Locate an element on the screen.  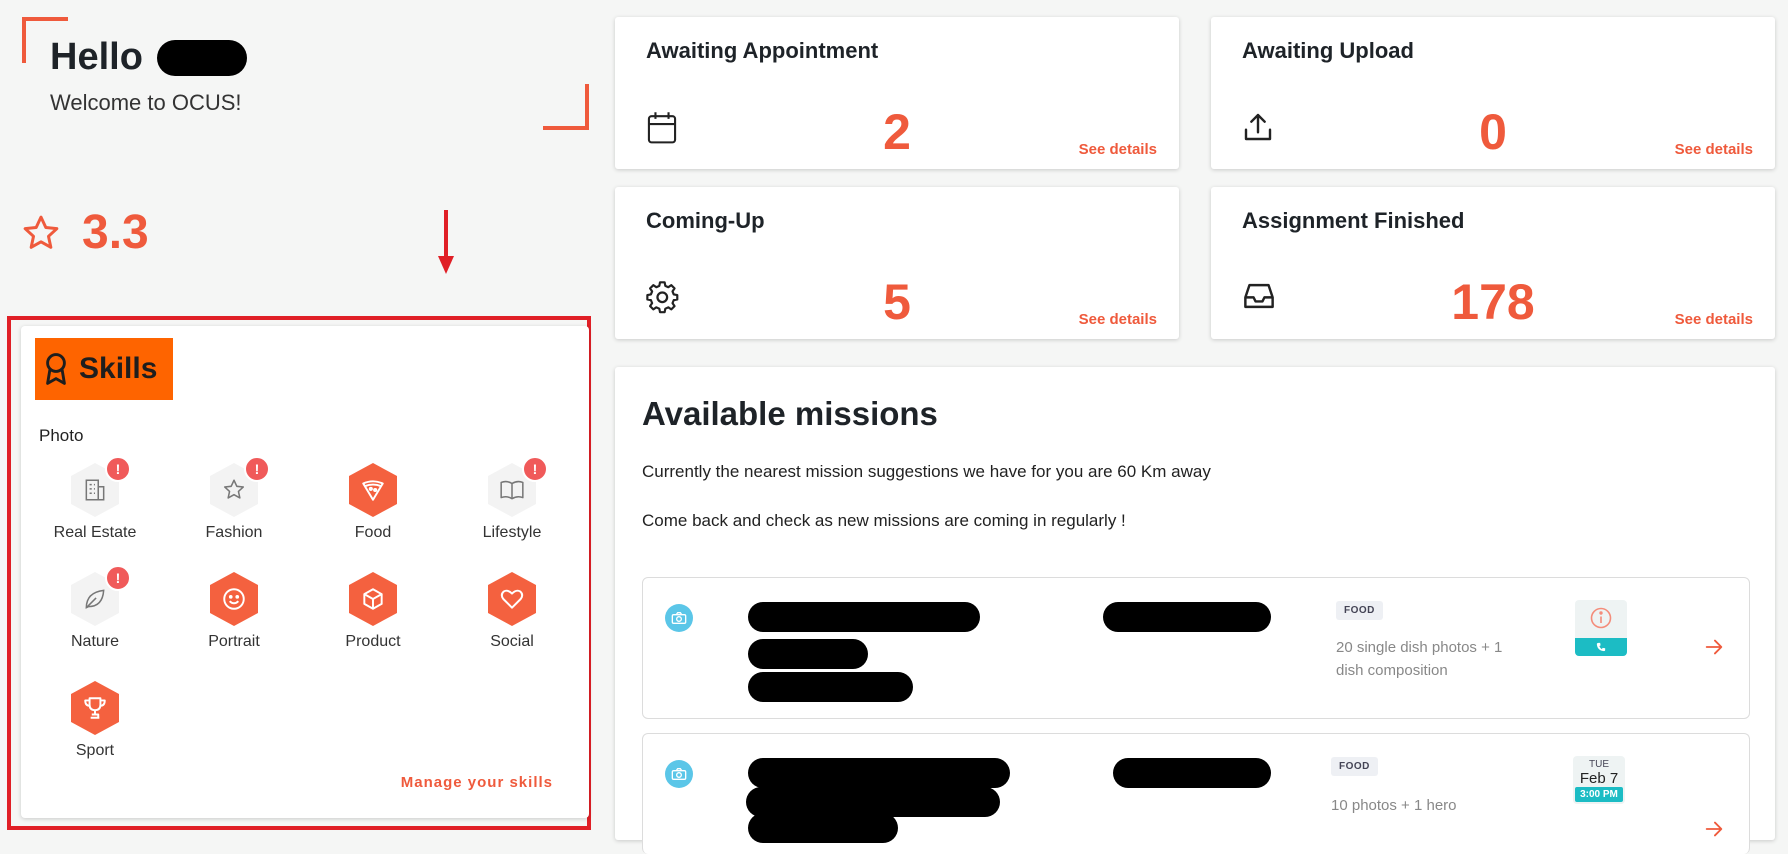
skills-title: Skills is located at coordinates (104, 369).